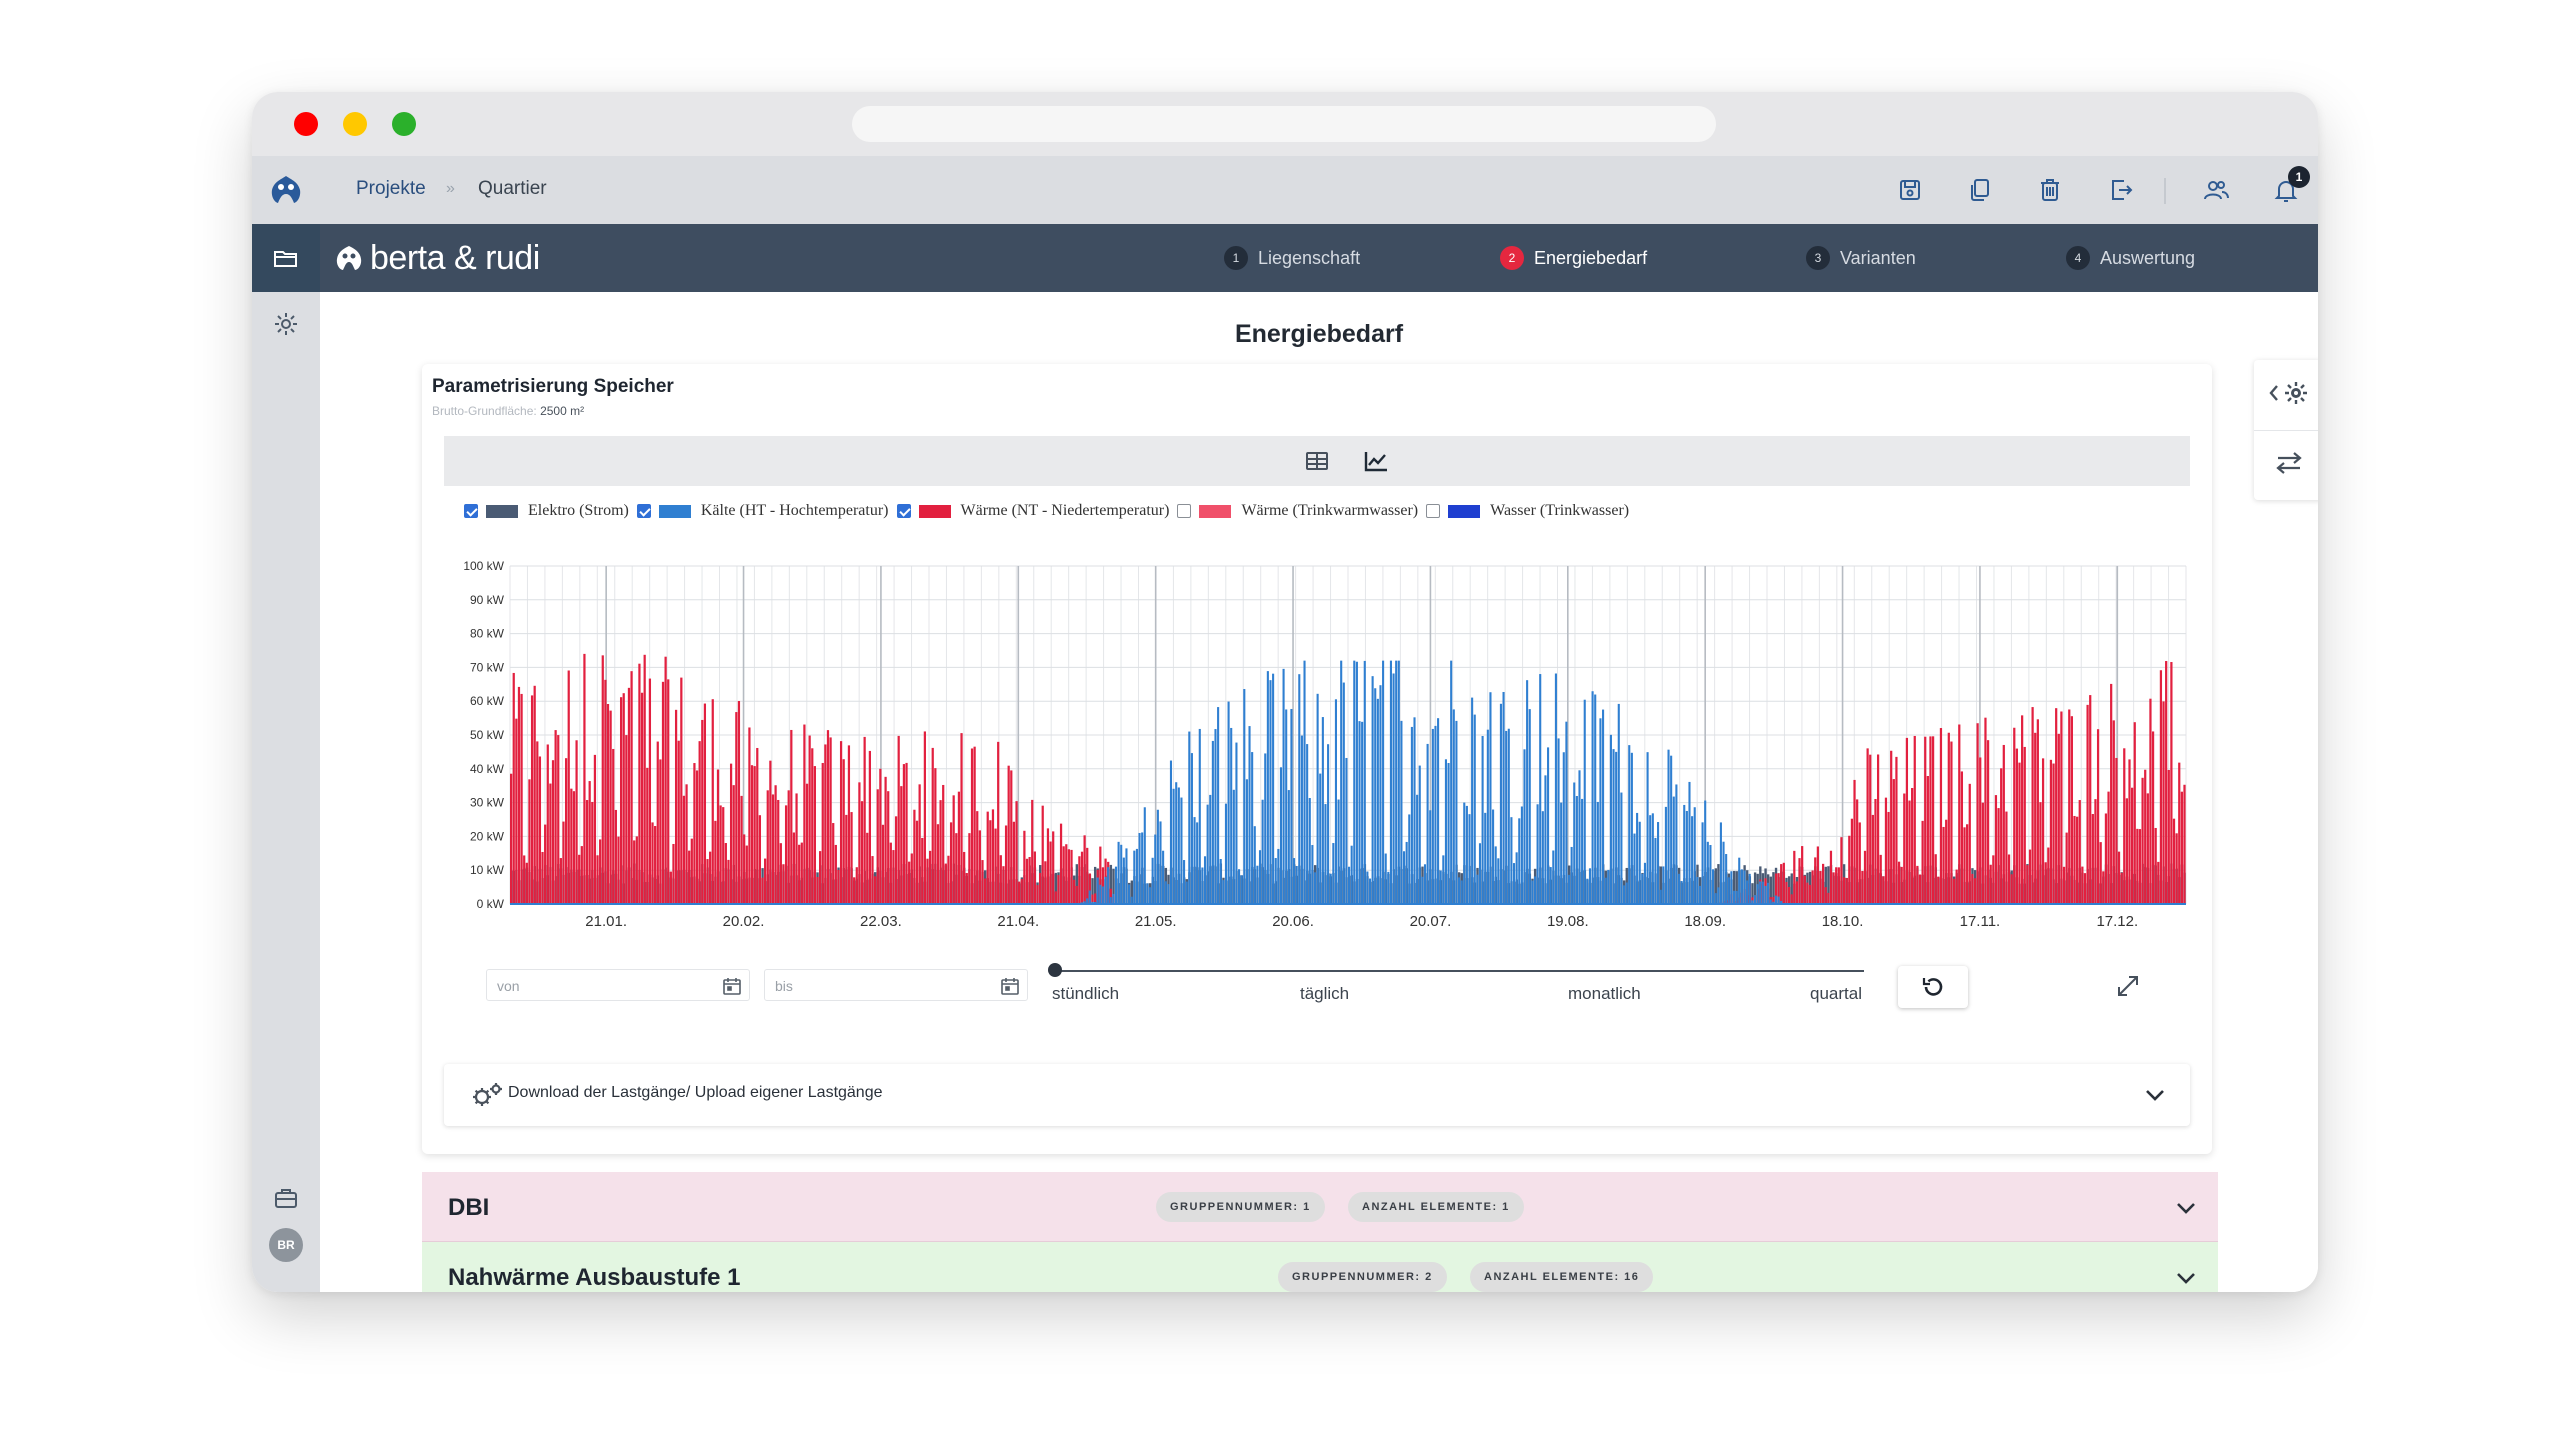 The image size is (2560, 1440). I want to click on legend-label: Wärme (NT - Niedertemperatur), so click(1065, 510).